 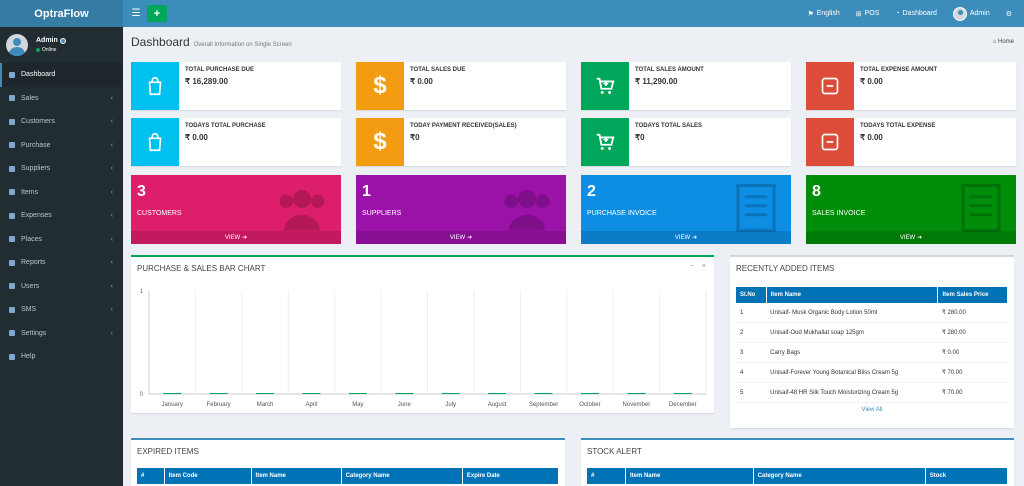 What do you see at coordinates (136, 13) in the screenshot?
I see `sidebar-toggle-icon: ☰` at bounding box center [136, 13].